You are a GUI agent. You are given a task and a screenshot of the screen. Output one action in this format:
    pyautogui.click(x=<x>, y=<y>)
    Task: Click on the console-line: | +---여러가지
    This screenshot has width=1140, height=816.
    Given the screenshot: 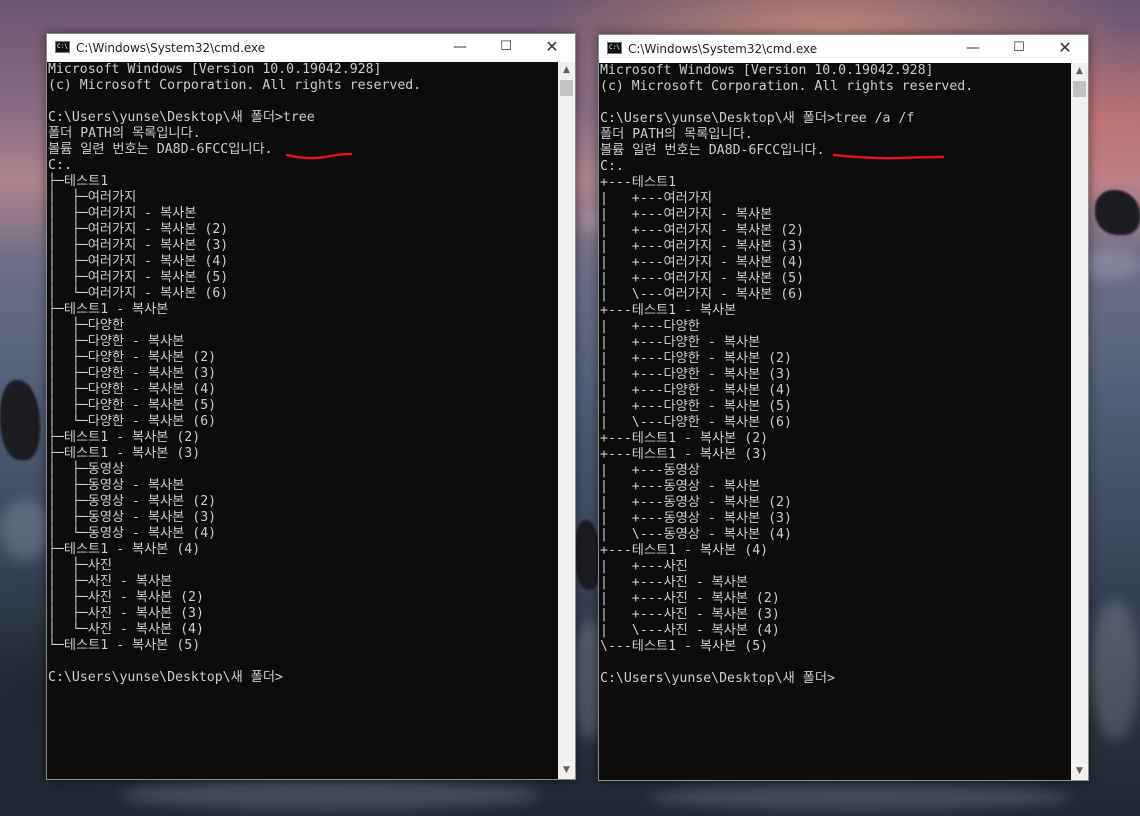 What is the action you would take?
    pyautogui.click(x=656, y=198)
    